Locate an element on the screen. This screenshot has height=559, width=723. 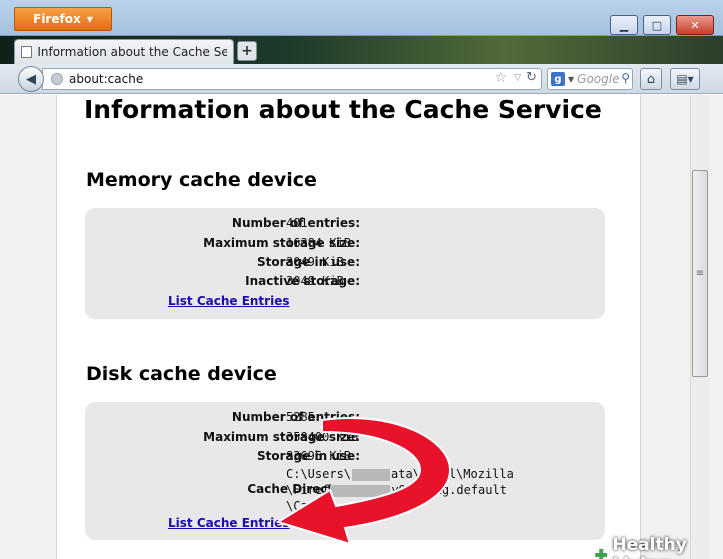
minimize-button: ▁ is located at coordinates (624, 25).